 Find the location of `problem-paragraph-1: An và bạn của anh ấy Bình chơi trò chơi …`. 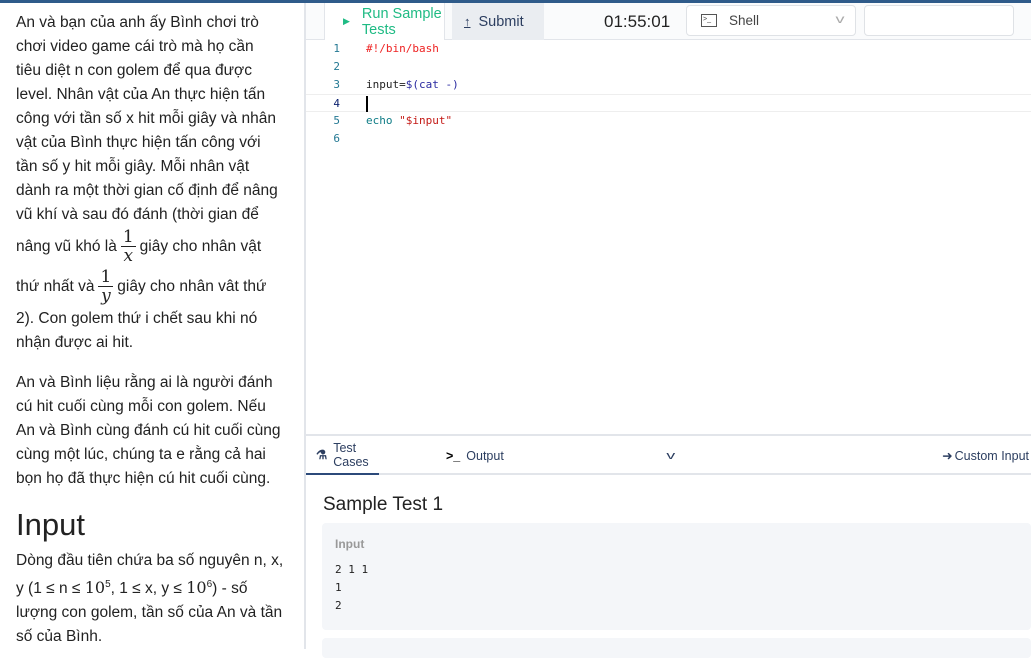

problem-paragraph-1: An và bạn của anh ấy Bình chơi trò chơi … is located at coordinates (152, 119).